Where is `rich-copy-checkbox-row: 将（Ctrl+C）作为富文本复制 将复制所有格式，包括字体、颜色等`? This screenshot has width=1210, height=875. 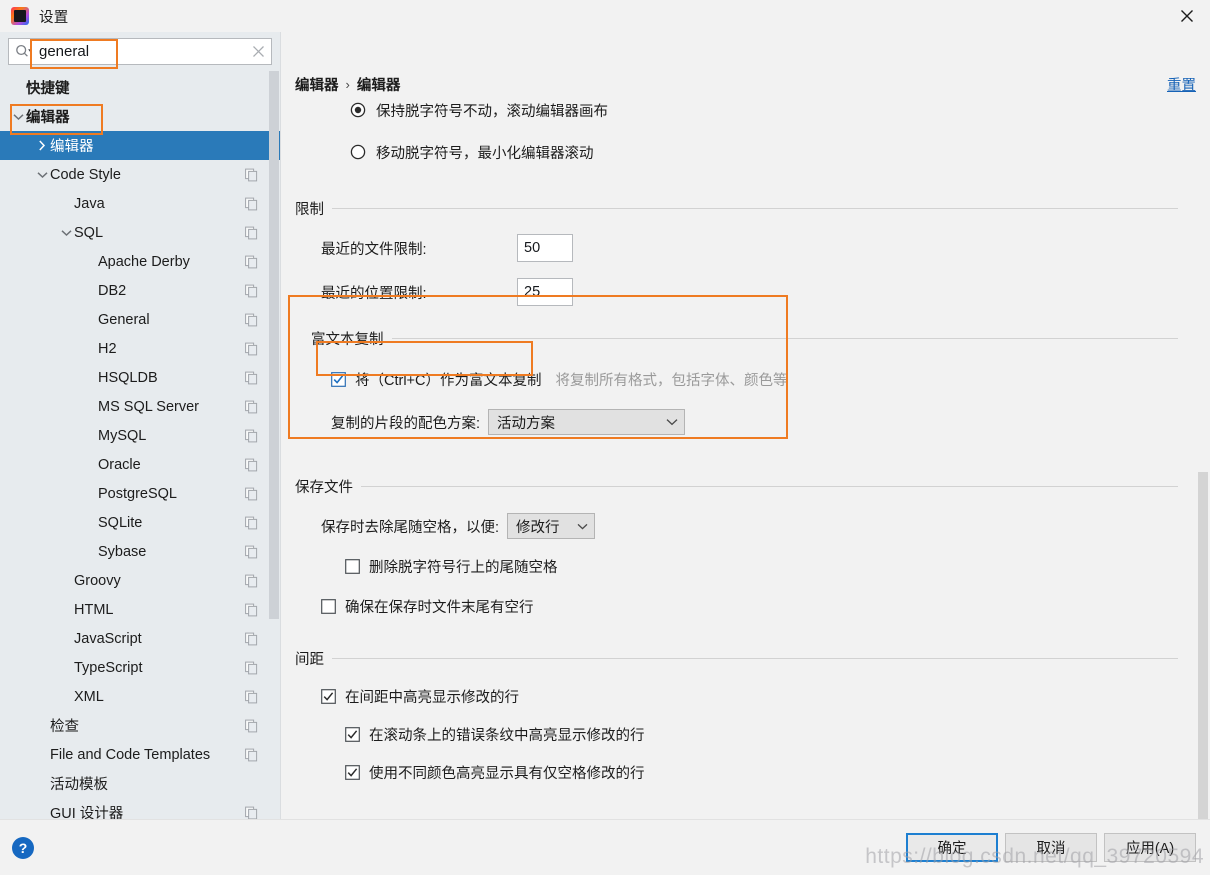
rich-copy-checkbox-row: 将（Ctrl+C）作为富文本复制 将复制所有格式，包括字体、颜色等 is located at coordinates (754, 379).